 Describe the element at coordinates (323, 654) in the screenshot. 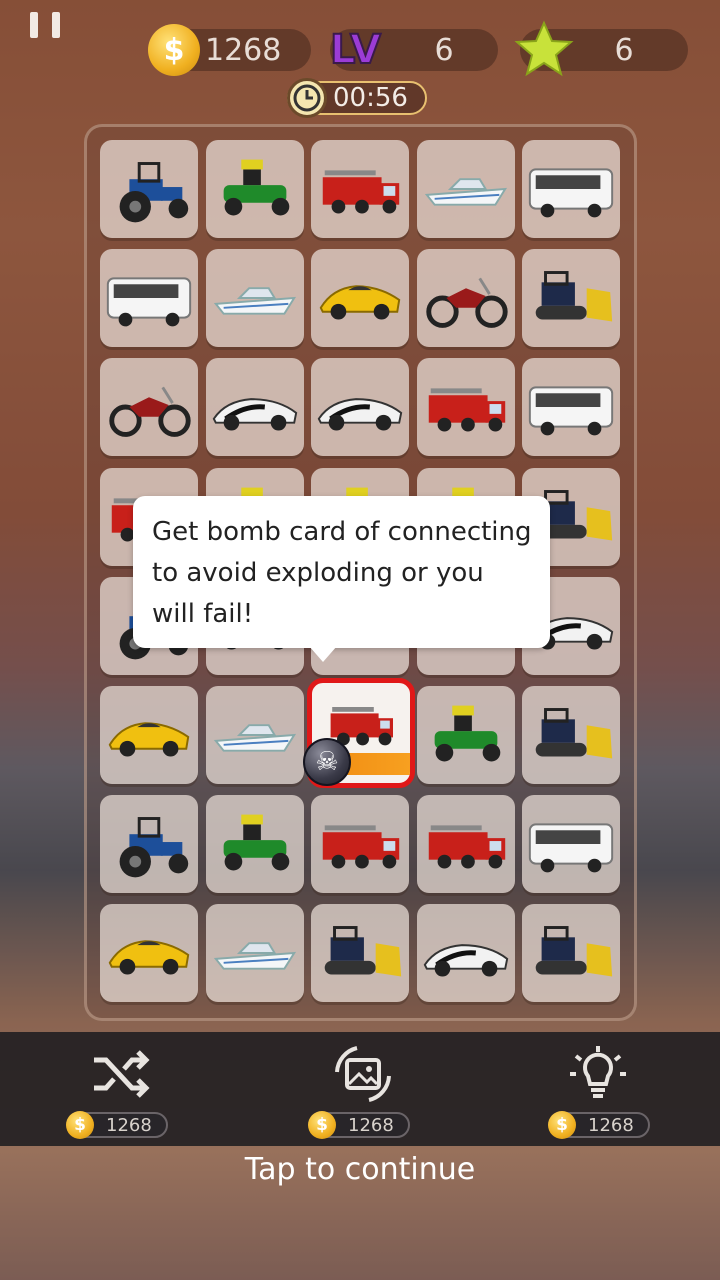

I see `tooltip-pointer` at that location.